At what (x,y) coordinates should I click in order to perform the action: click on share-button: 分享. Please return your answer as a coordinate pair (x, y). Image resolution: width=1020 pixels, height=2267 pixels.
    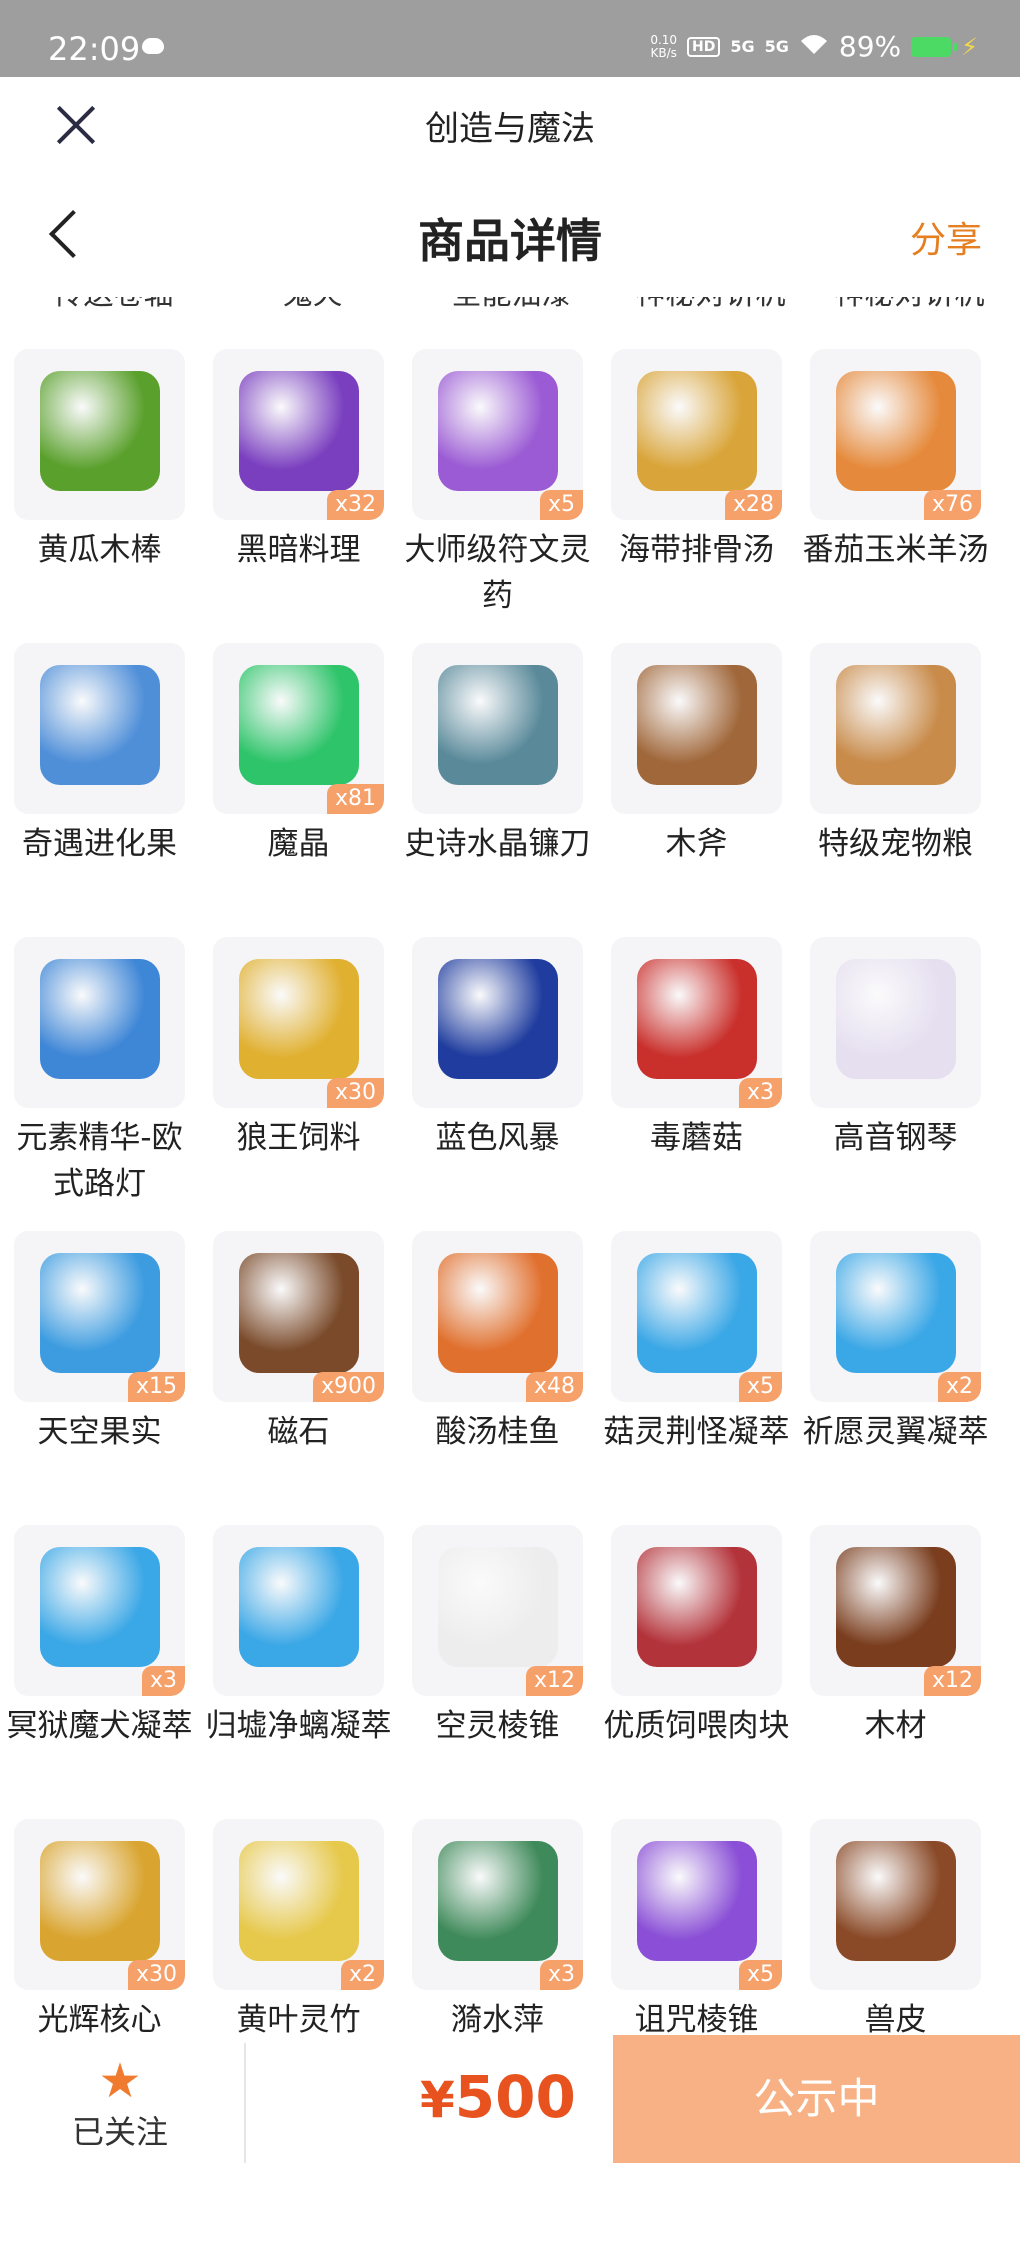
    Looking at the image, I should click on (946, 237).